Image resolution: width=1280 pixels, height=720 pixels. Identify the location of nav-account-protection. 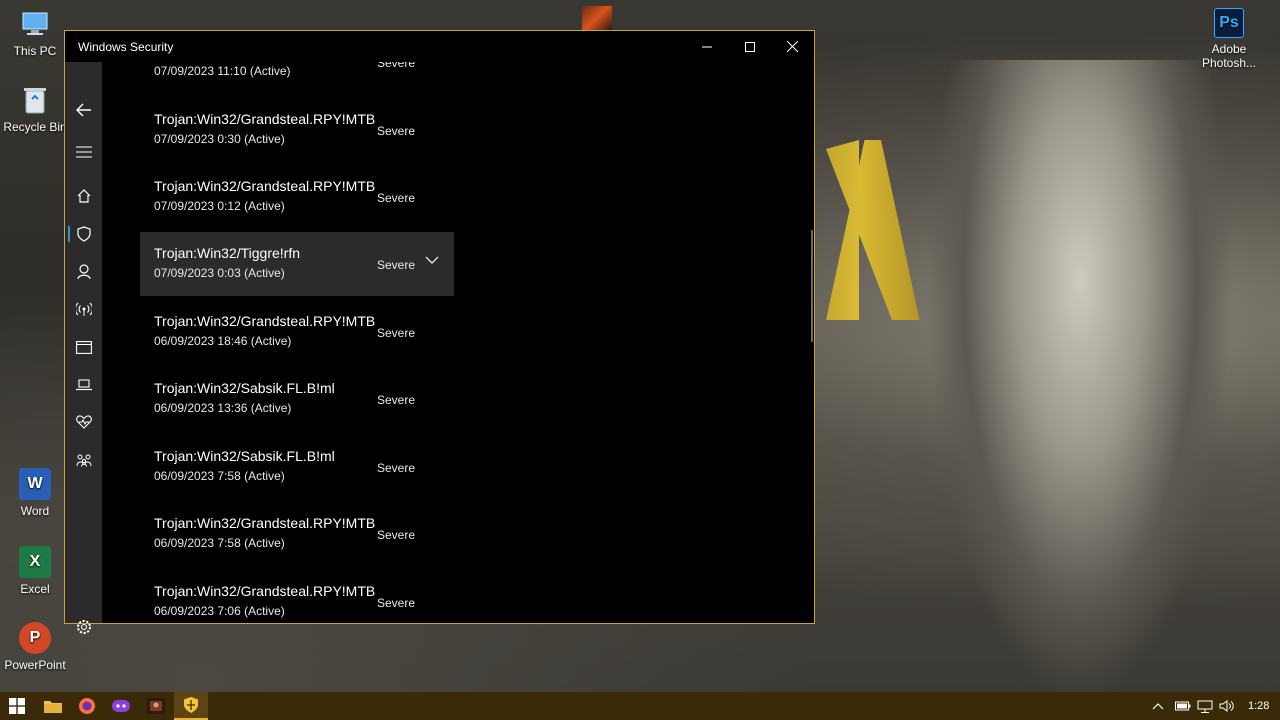
(83, 272).